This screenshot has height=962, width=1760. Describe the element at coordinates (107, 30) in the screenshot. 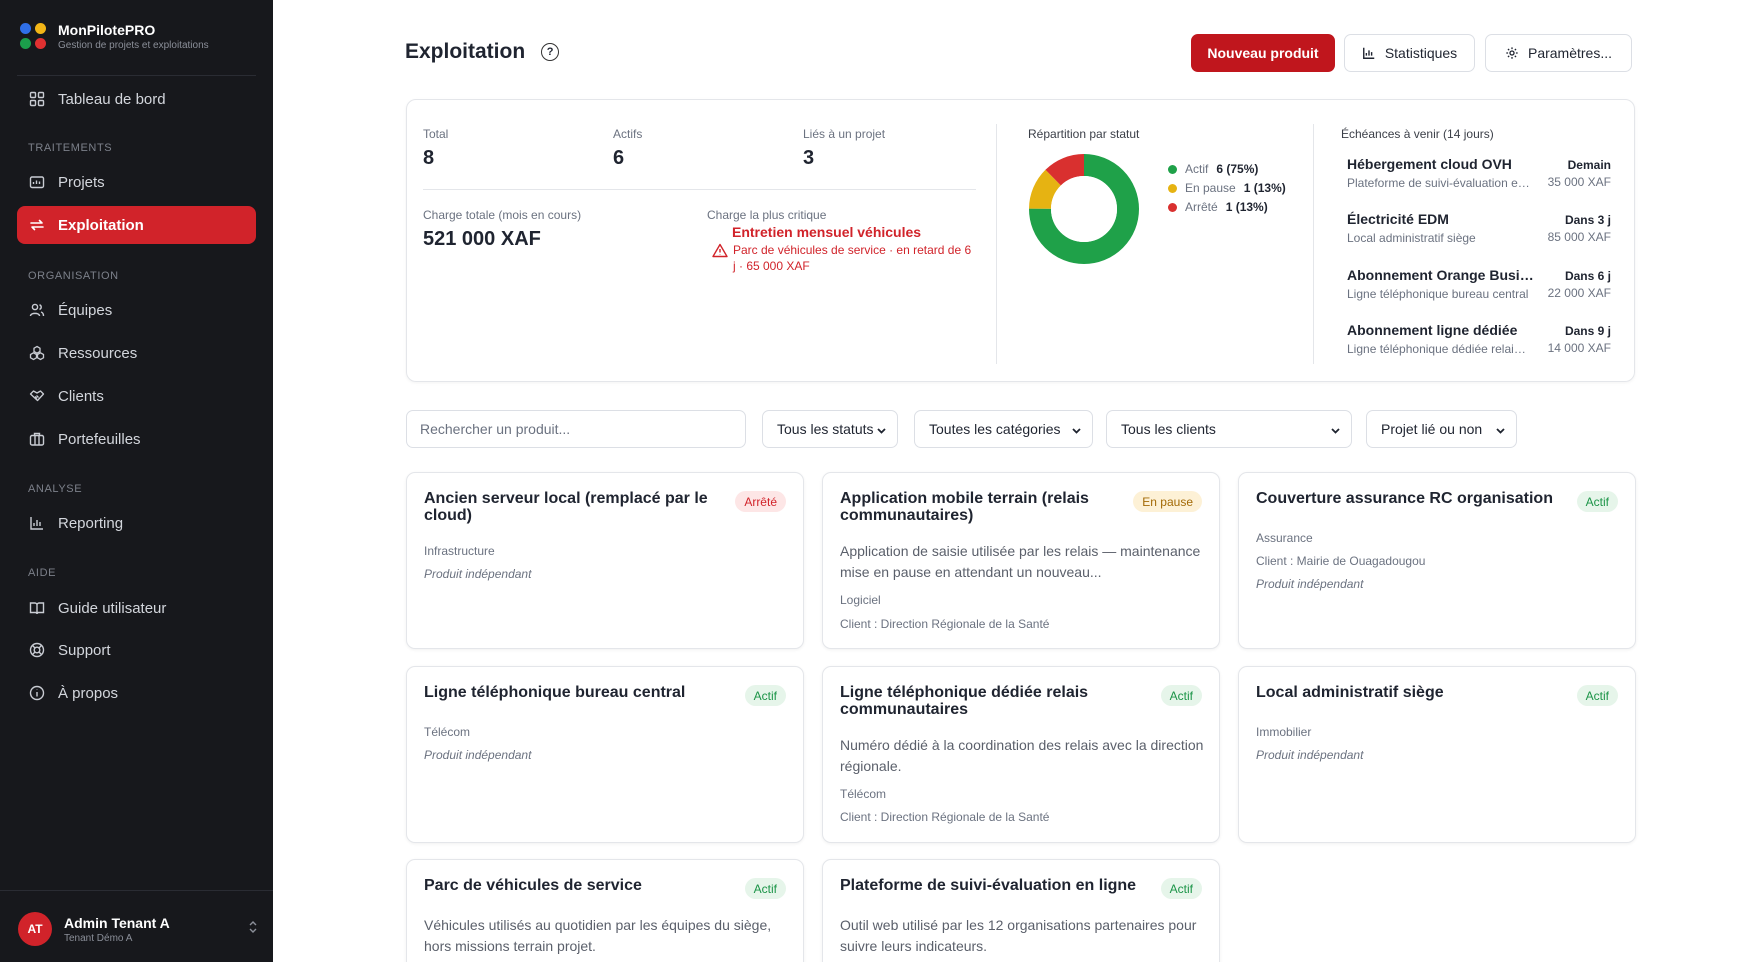

I see `brand-name: MonPilotePRO` at that location.